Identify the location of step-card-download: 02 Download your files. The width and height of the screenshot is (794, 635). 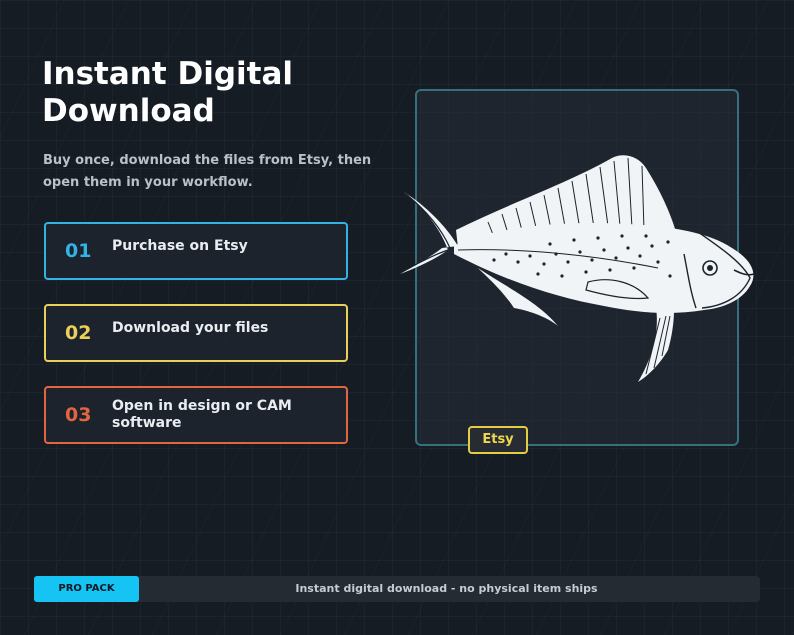
(196, 333).